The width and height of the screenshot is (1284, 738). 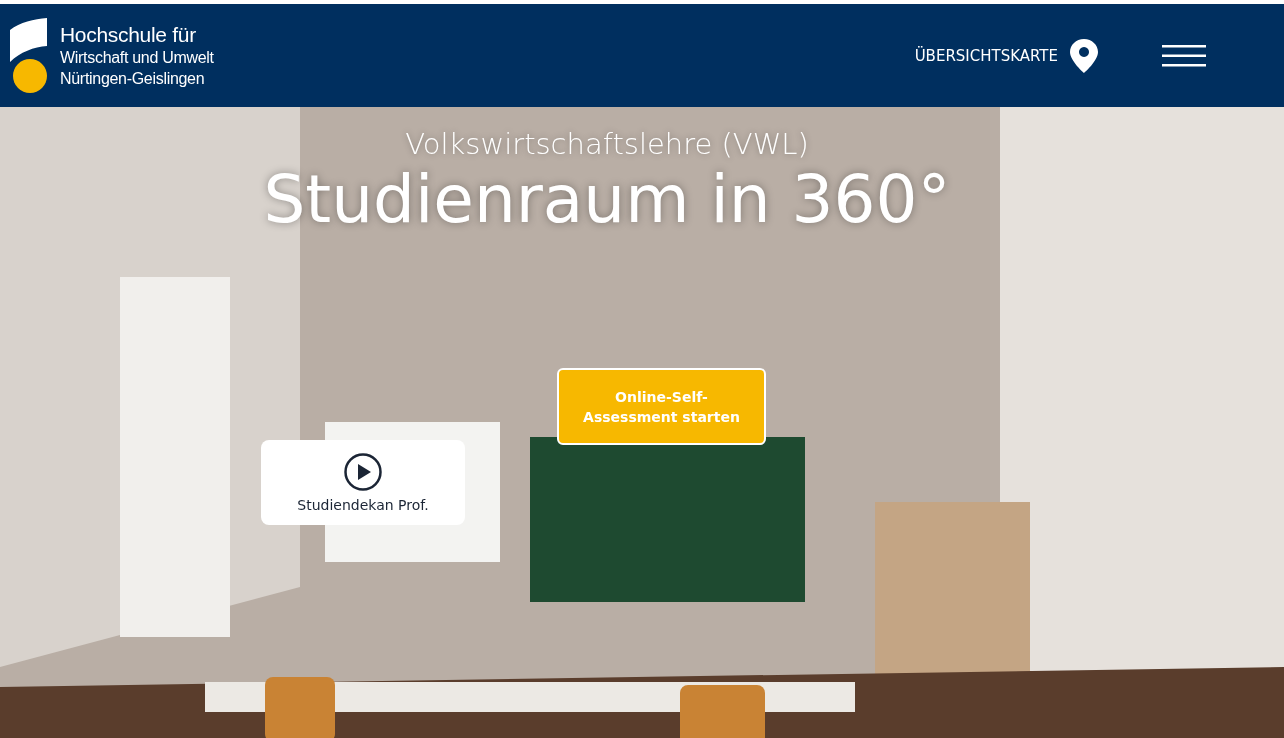 What do you see at coordinates (133, 78) in the screenshot?
I see `logo-text: Nürtingen-Geislingen` at bounding box center [133, 78].